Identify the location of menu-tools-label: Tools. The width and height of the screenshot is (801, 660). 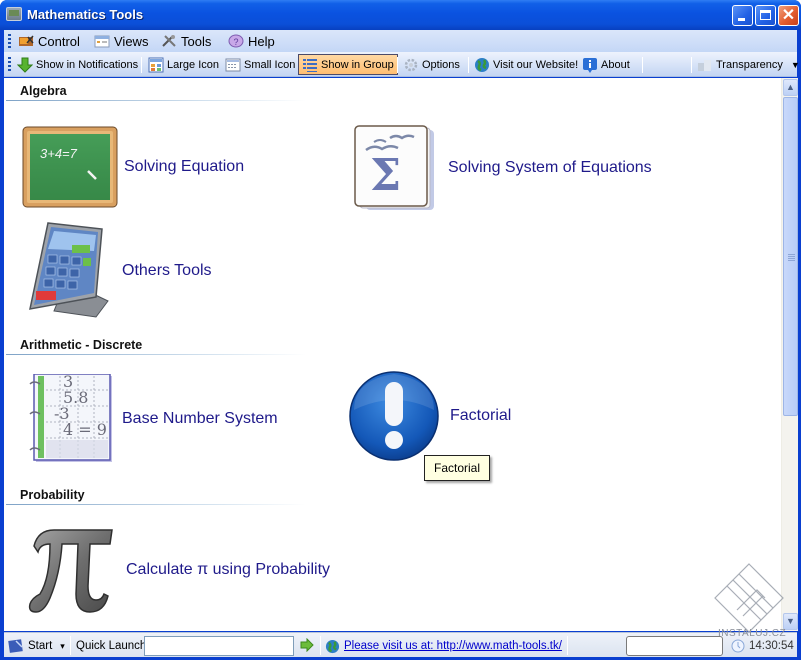
(196, 41).